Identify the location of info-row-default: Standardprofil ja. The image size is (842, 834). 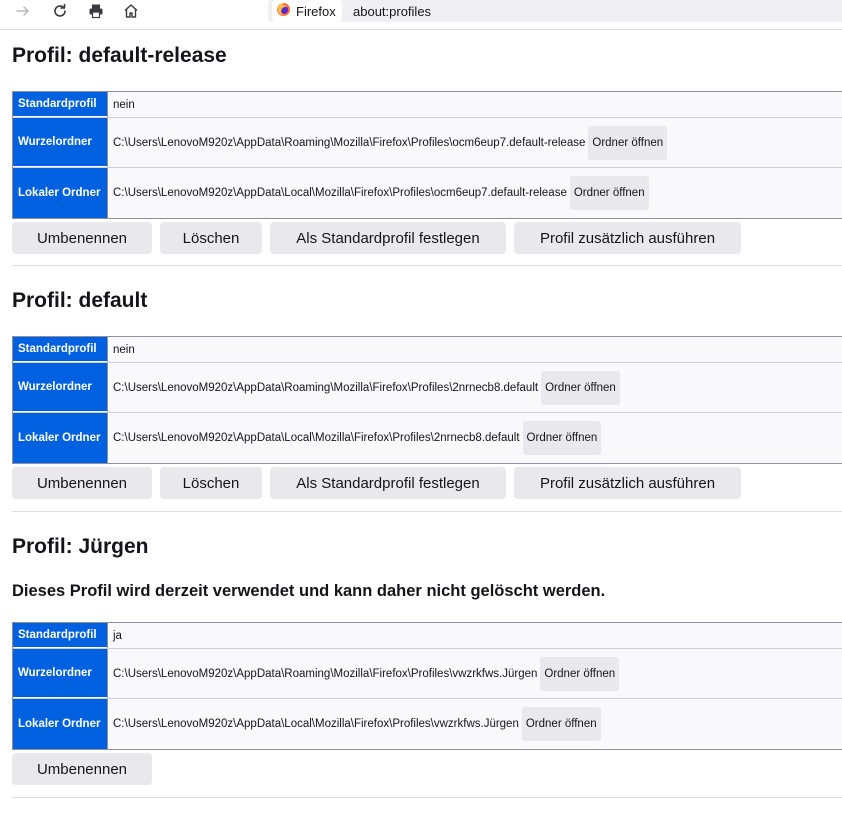
(427, 636).